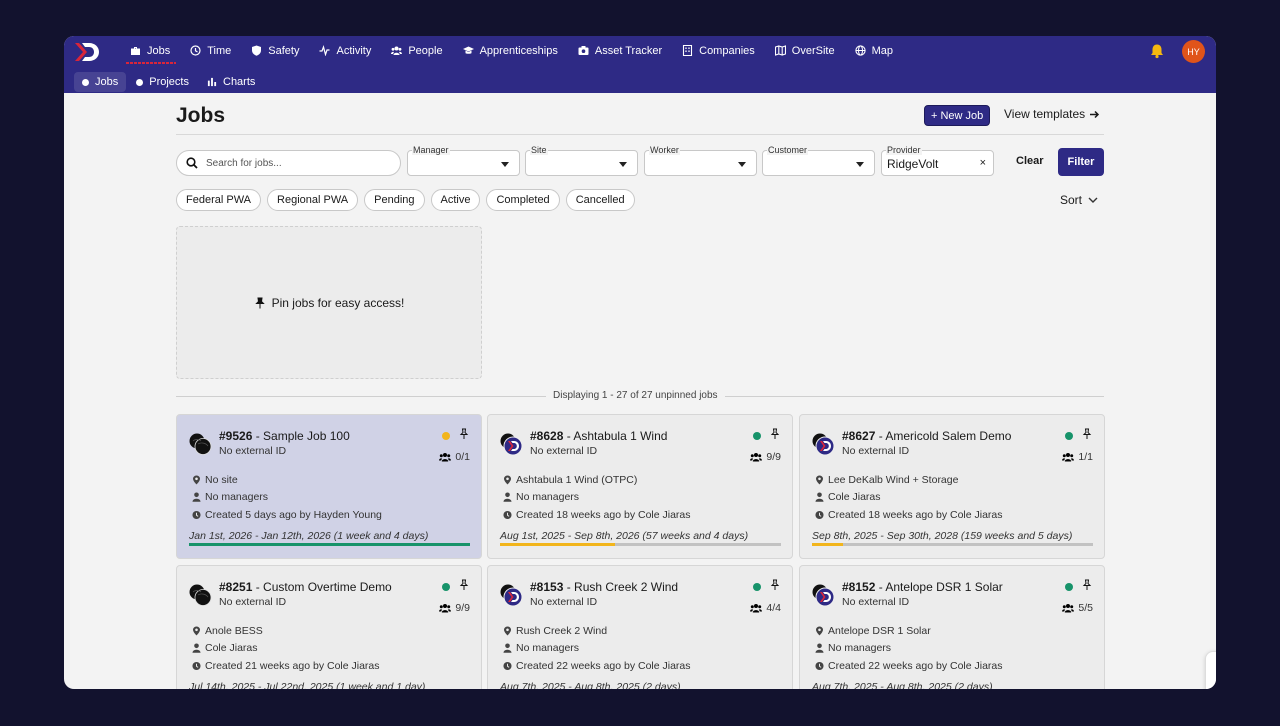 This screenshot has height=726, width=1280. I want to click on clear-selection-icon: ×, so click(983, 163).